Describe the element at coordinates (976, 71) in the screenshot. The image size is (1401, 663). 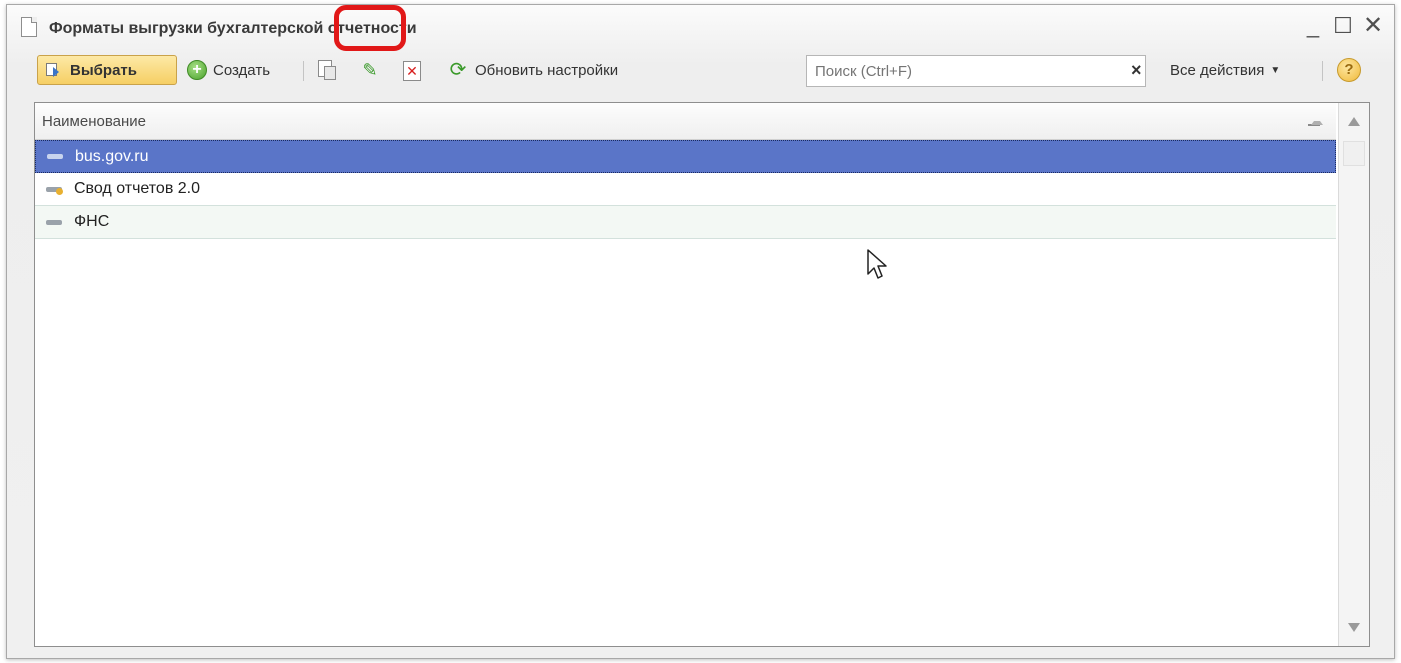
I see `search-input` at that location.